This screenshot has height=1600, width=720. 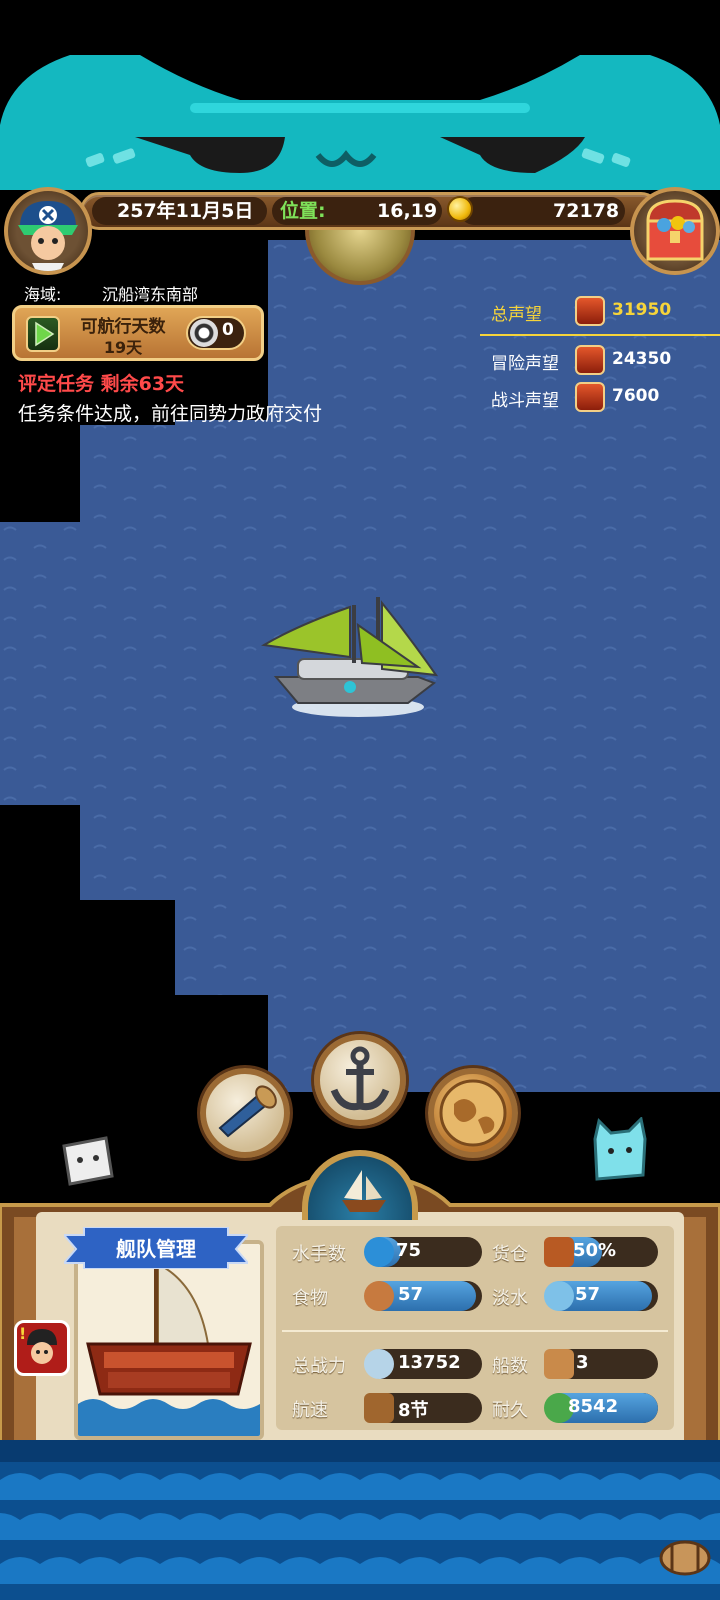 I want to click on gold-coin-icon, so click(x=460, y=209).